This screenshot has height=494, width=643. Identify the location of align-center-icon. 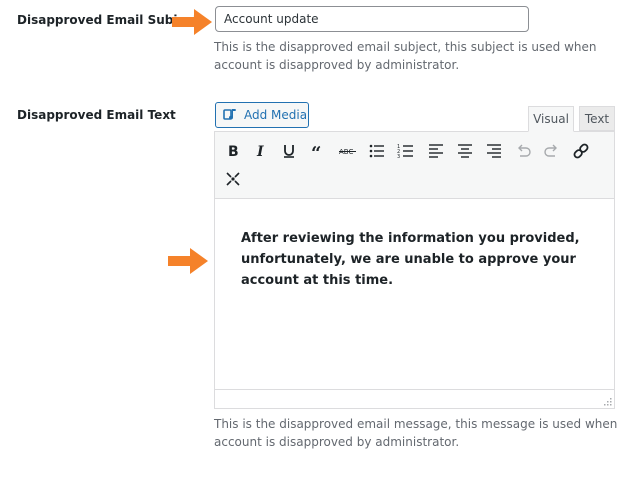
(465, 151).